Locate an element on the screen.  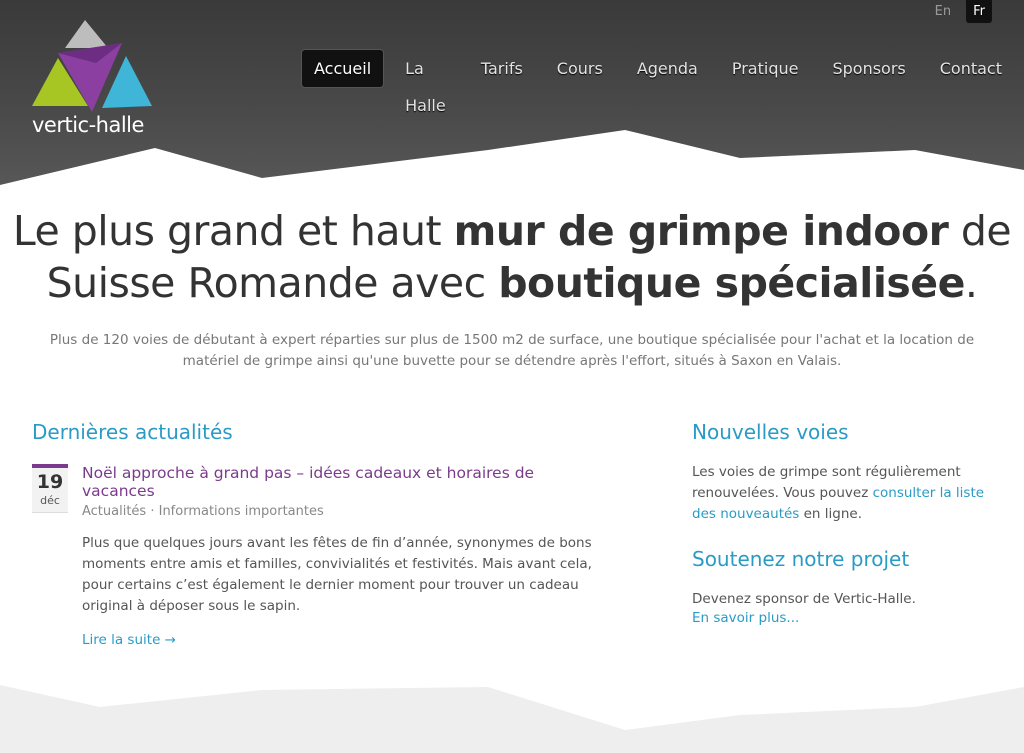
date-month: déc is located at coordinates (50, 500).